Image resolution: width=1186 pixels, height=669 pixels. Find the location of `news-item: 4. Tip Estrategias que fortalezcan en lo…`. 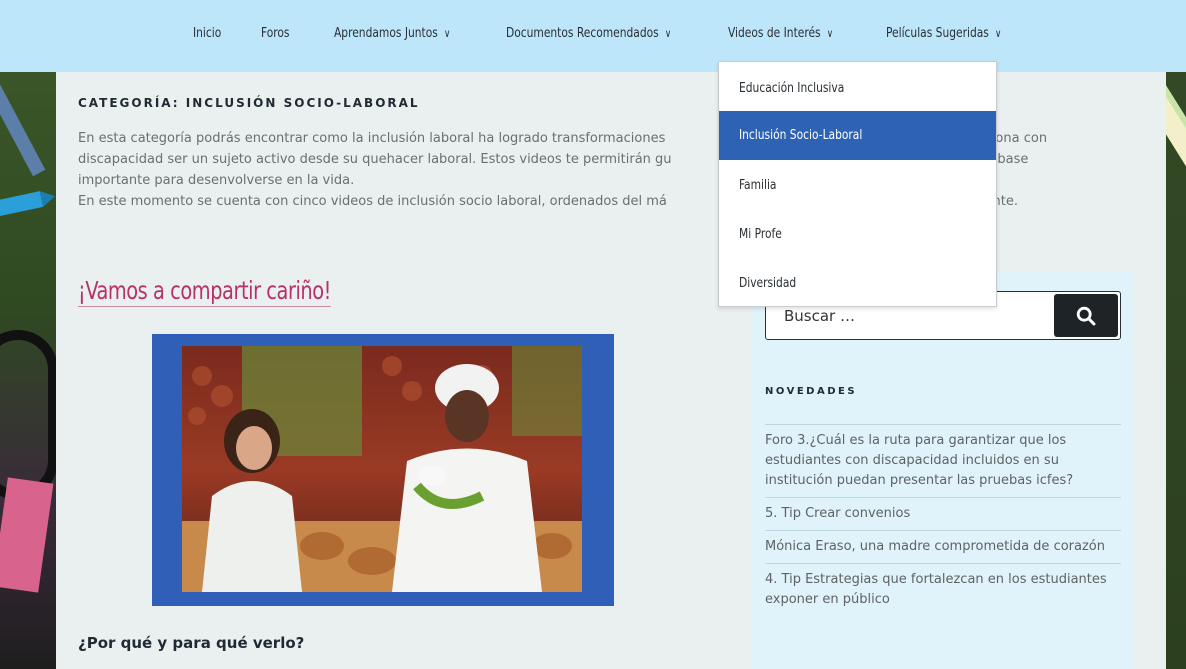

news-item: 4. Tip Estrategias que fortalezcan en lo… is located at coordinates (943, 589).